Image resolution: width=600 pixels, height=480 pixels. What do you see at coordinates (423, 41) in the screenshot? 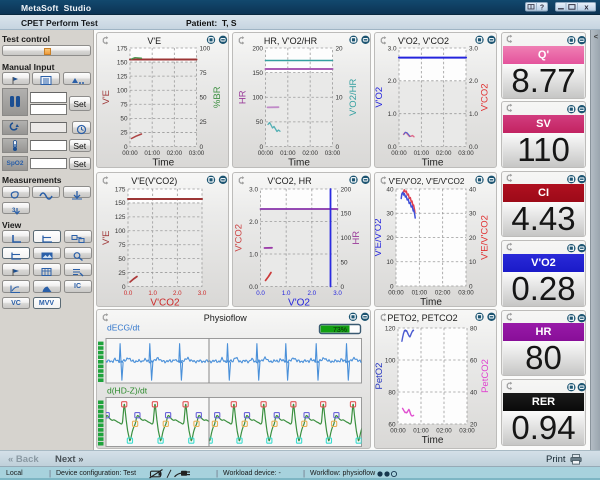
I see `svg-text: V'O2, V'CO2` at bounding box center [423, 41].